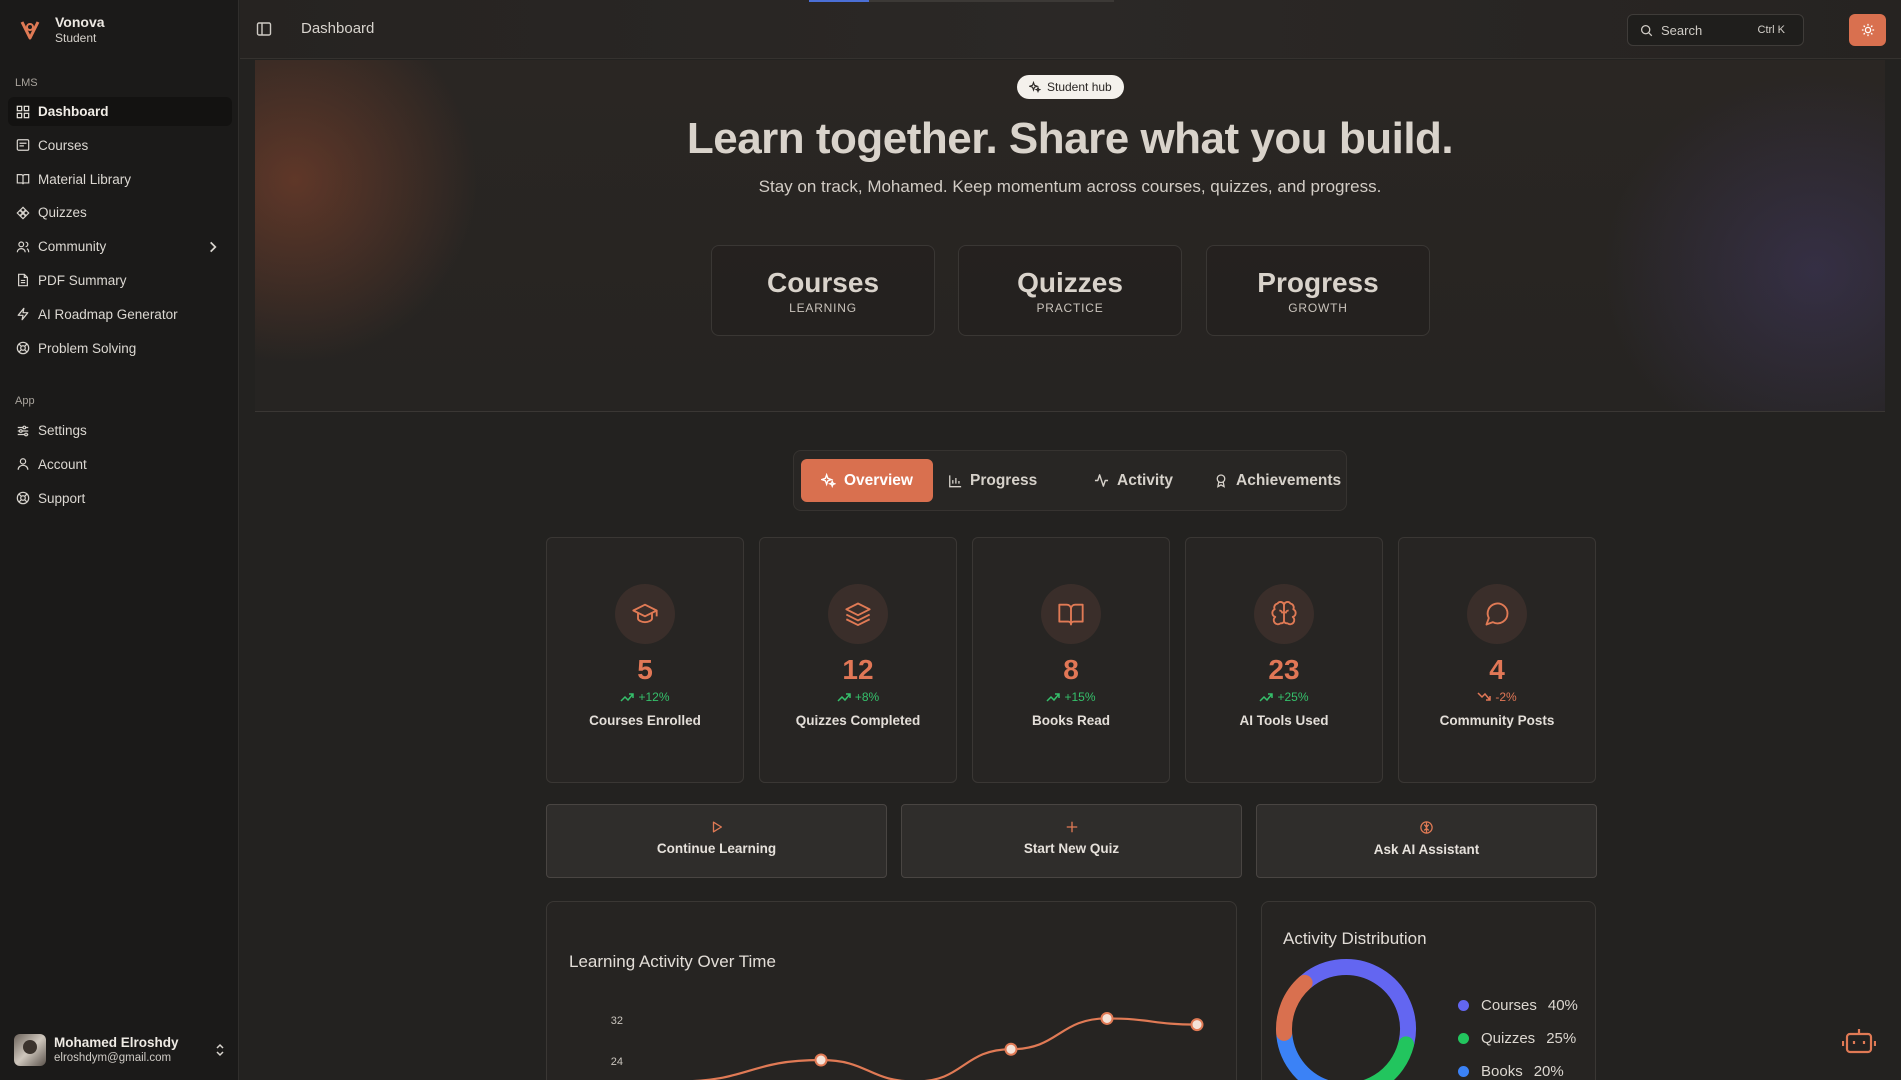 The height and width of the screenshot is (1080, 1901). Describe the element at coordinates (23, 246) in the screenshot. I see `users-icon` at that location.